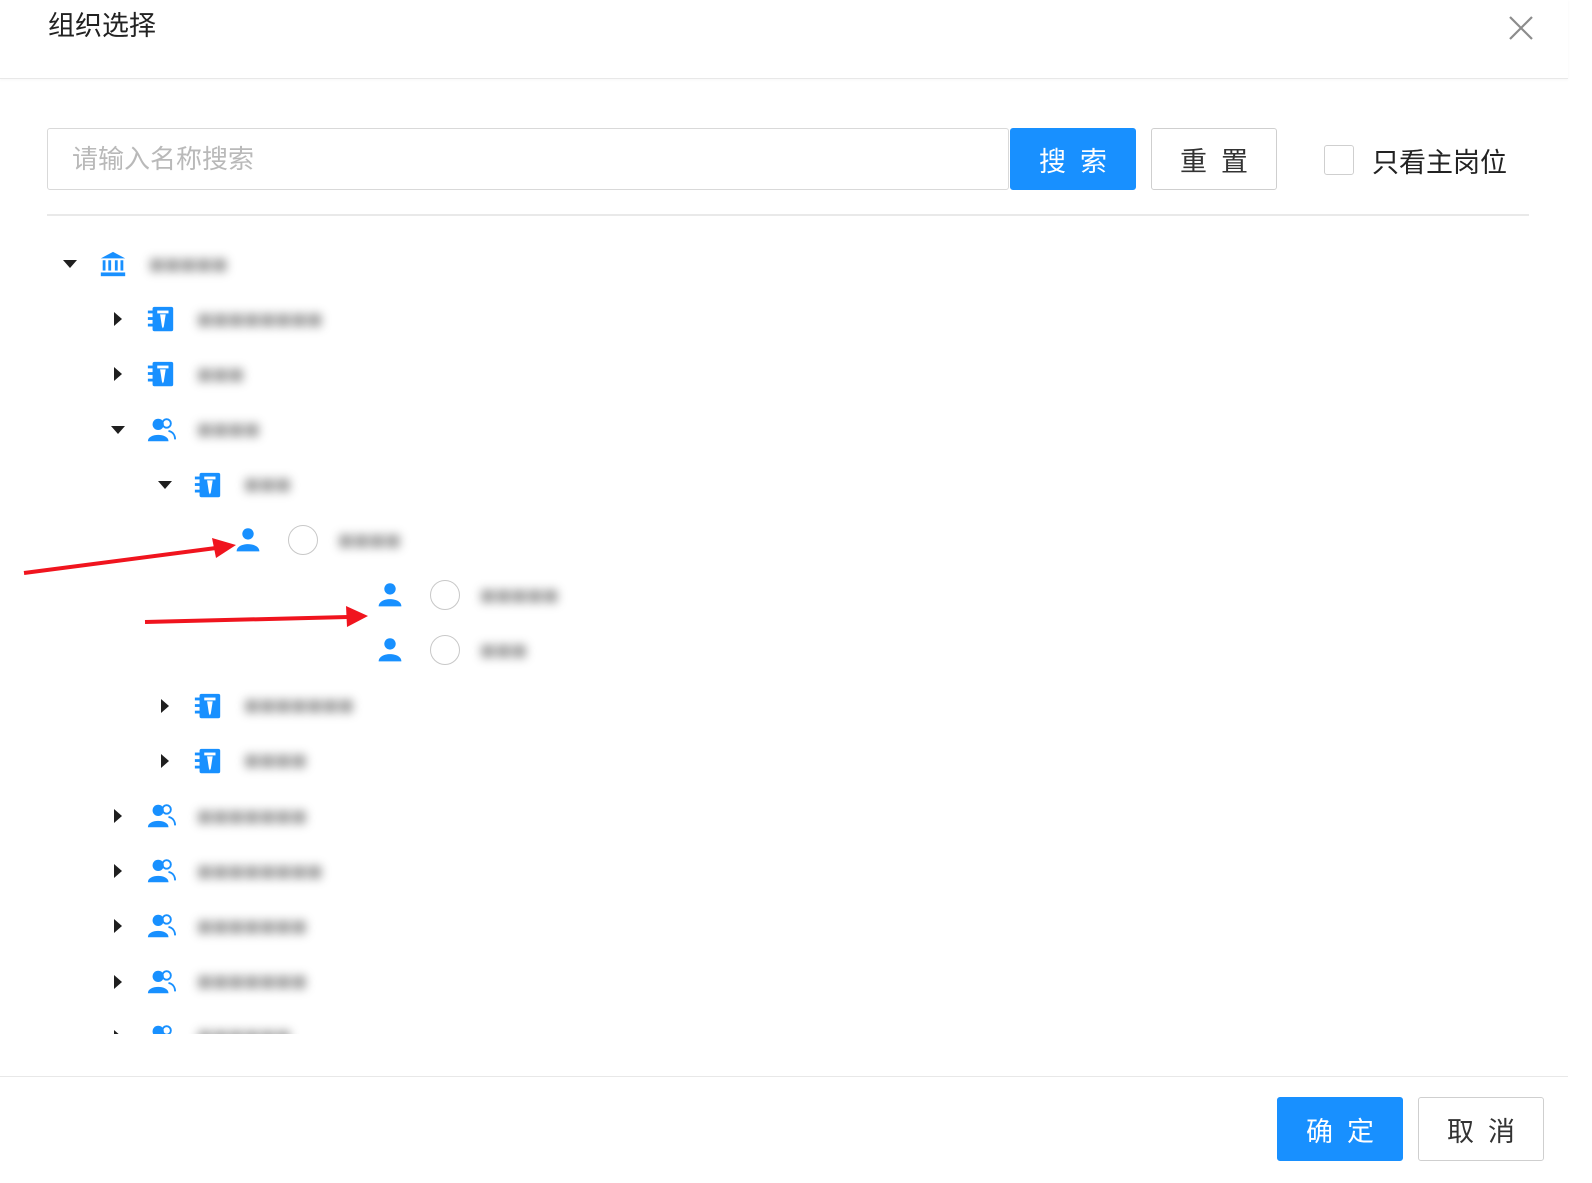  What do you see at coordinates (788, 215) in the screenshot?
I see `divider` at bounding box center [788, 215].